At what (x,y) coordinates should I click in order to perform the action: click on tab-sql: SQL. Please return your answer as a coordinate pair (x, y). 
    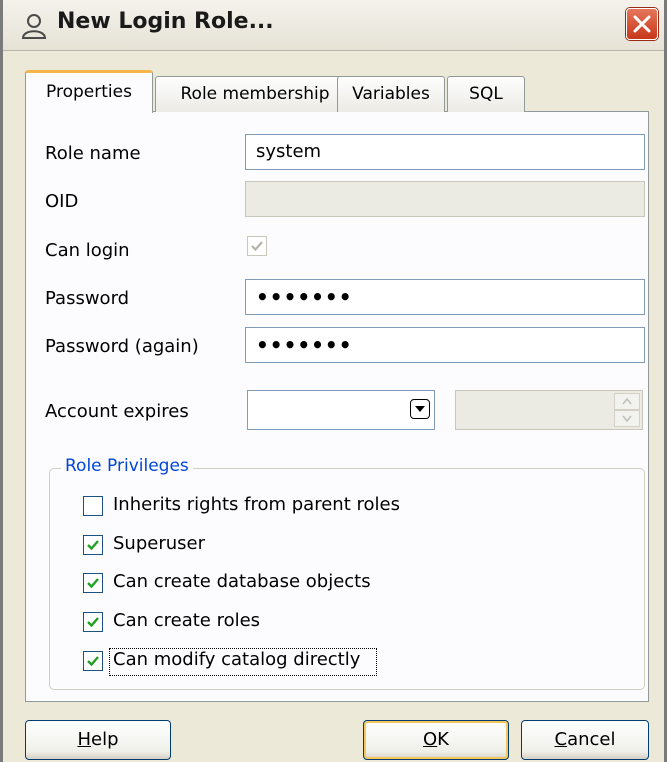
    Looking at the image, I should click on (486, 94).